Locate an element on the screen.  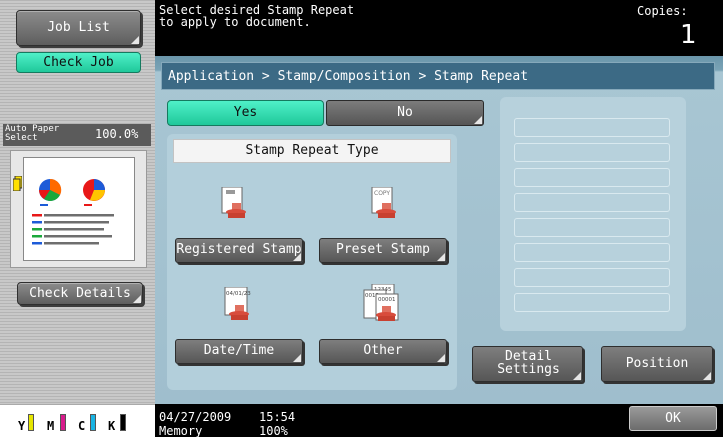
ok-button: OK is located at coordinates (673, 418).